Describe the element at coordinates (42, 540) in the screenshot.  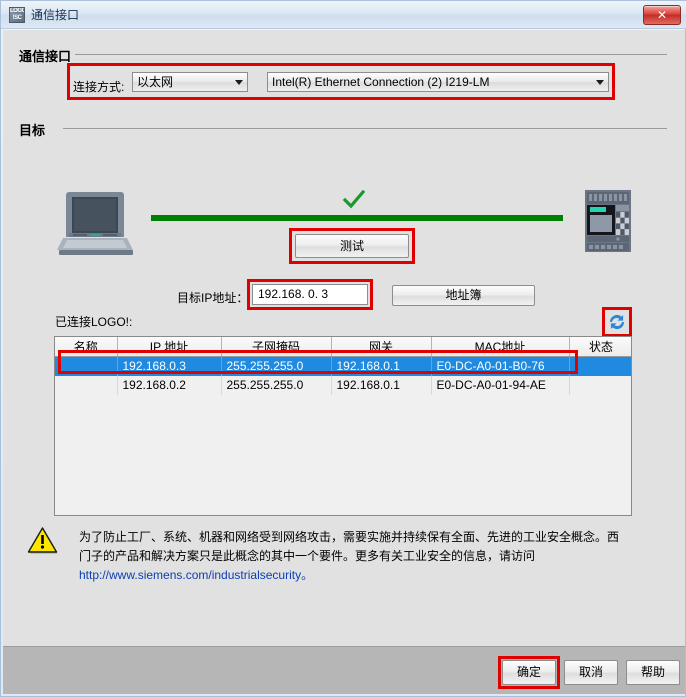
I see `warning-triangle-icon` at that location.